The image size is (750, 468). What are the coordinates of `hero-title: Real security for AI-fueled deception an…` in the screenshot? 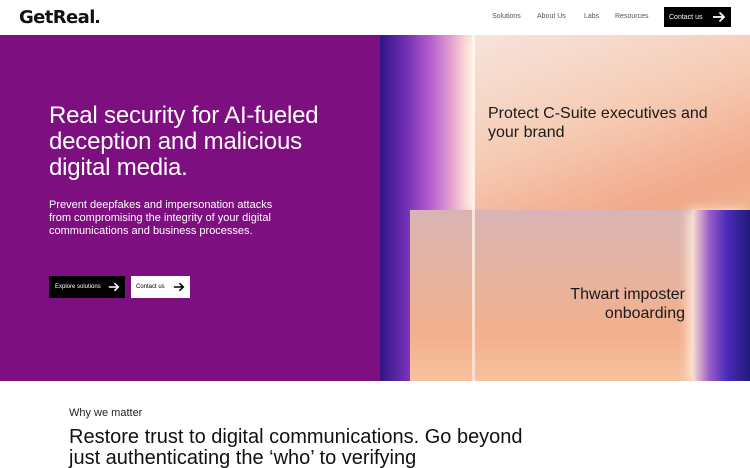 It's located at (184, 141).